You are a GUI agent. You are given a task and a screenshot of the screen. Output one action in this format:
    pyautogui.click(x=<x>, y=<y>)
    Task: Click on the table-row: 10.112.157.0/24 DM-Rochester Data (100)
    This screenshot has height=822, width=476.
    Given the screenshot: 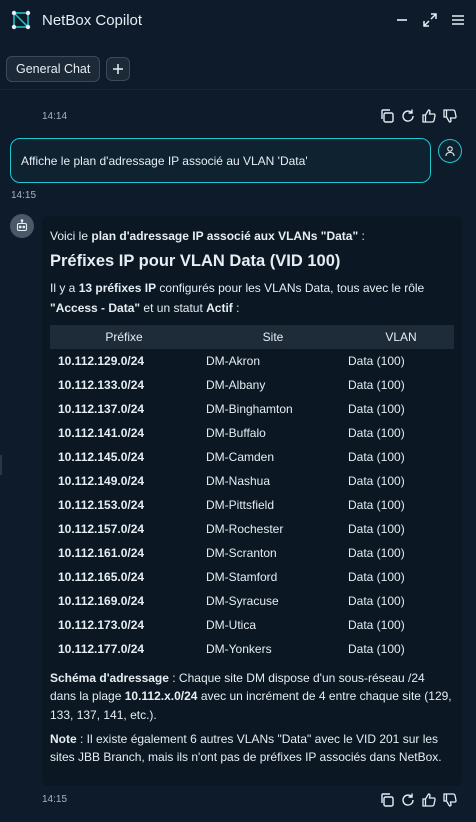 What is the action you would take?
    pyautogui.click(x=252, y=529)
    